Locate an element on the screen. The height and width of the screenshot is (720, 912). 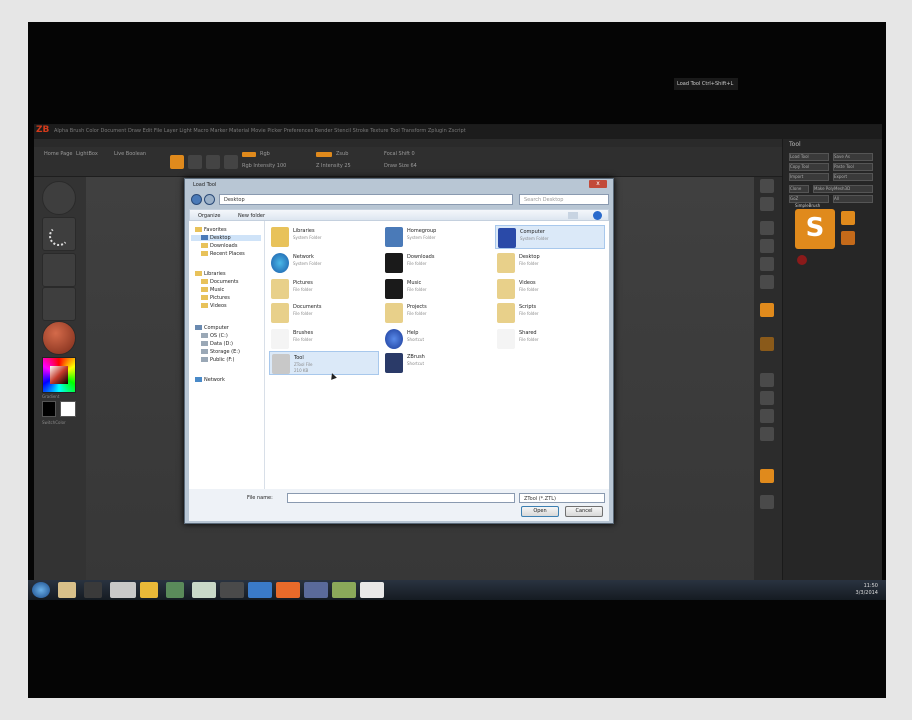
nav-pictures: Pictures is located at coordinates (212, 298).